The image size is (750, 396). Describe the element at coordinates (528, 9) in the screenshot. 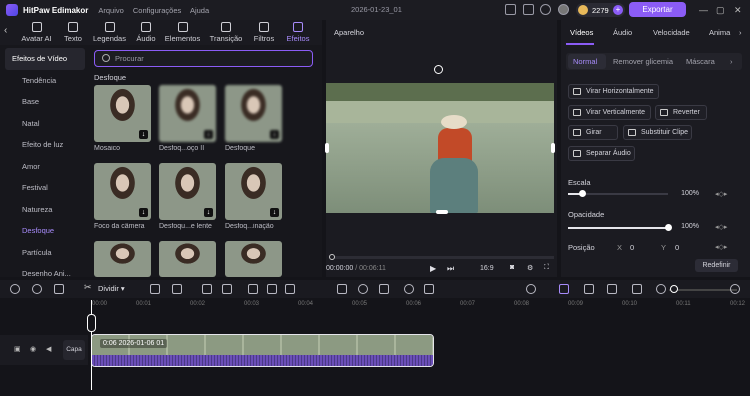

I see `mail-icon` at that location.